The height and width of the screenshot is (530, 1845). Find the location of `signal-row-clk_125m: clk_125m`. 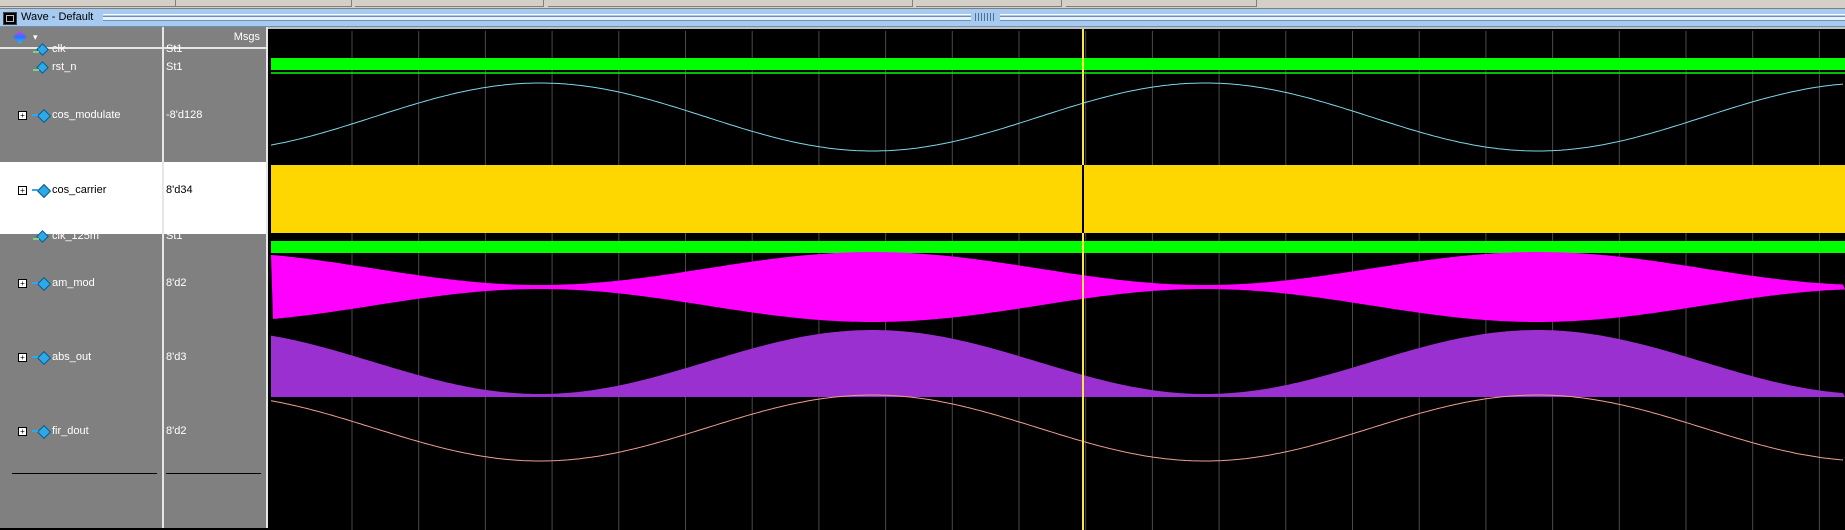

signal-row-clk_125m: clk_125m is located at coordinates (81, 237).